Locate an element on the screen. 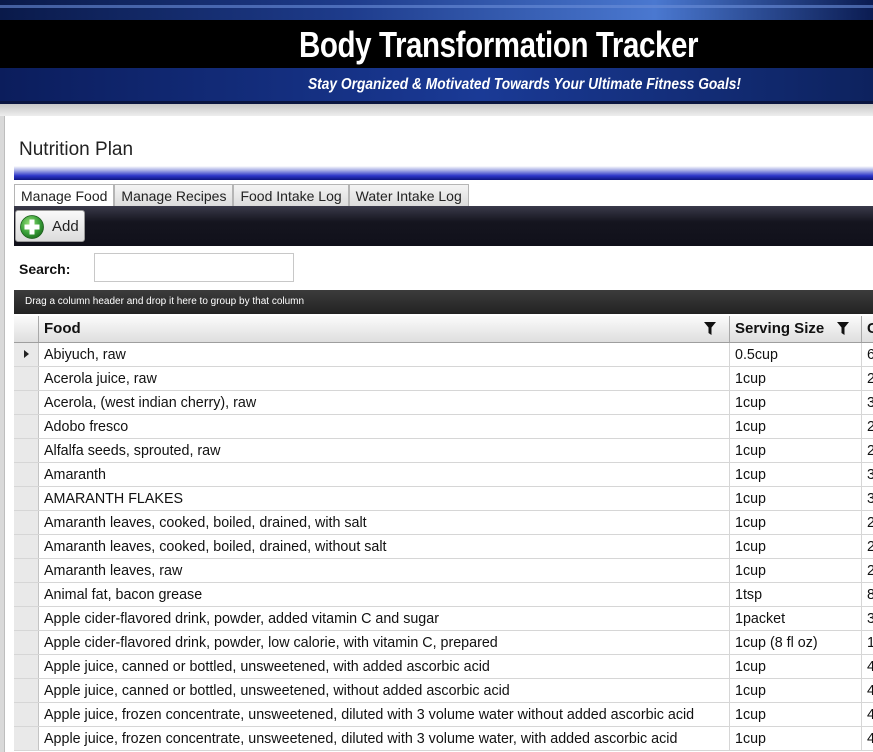 Image resolution: width=873 pixels, height=752 pixels. cell-food: Acerola, (west indian cherry), raw is located at coordinates (384, 402).